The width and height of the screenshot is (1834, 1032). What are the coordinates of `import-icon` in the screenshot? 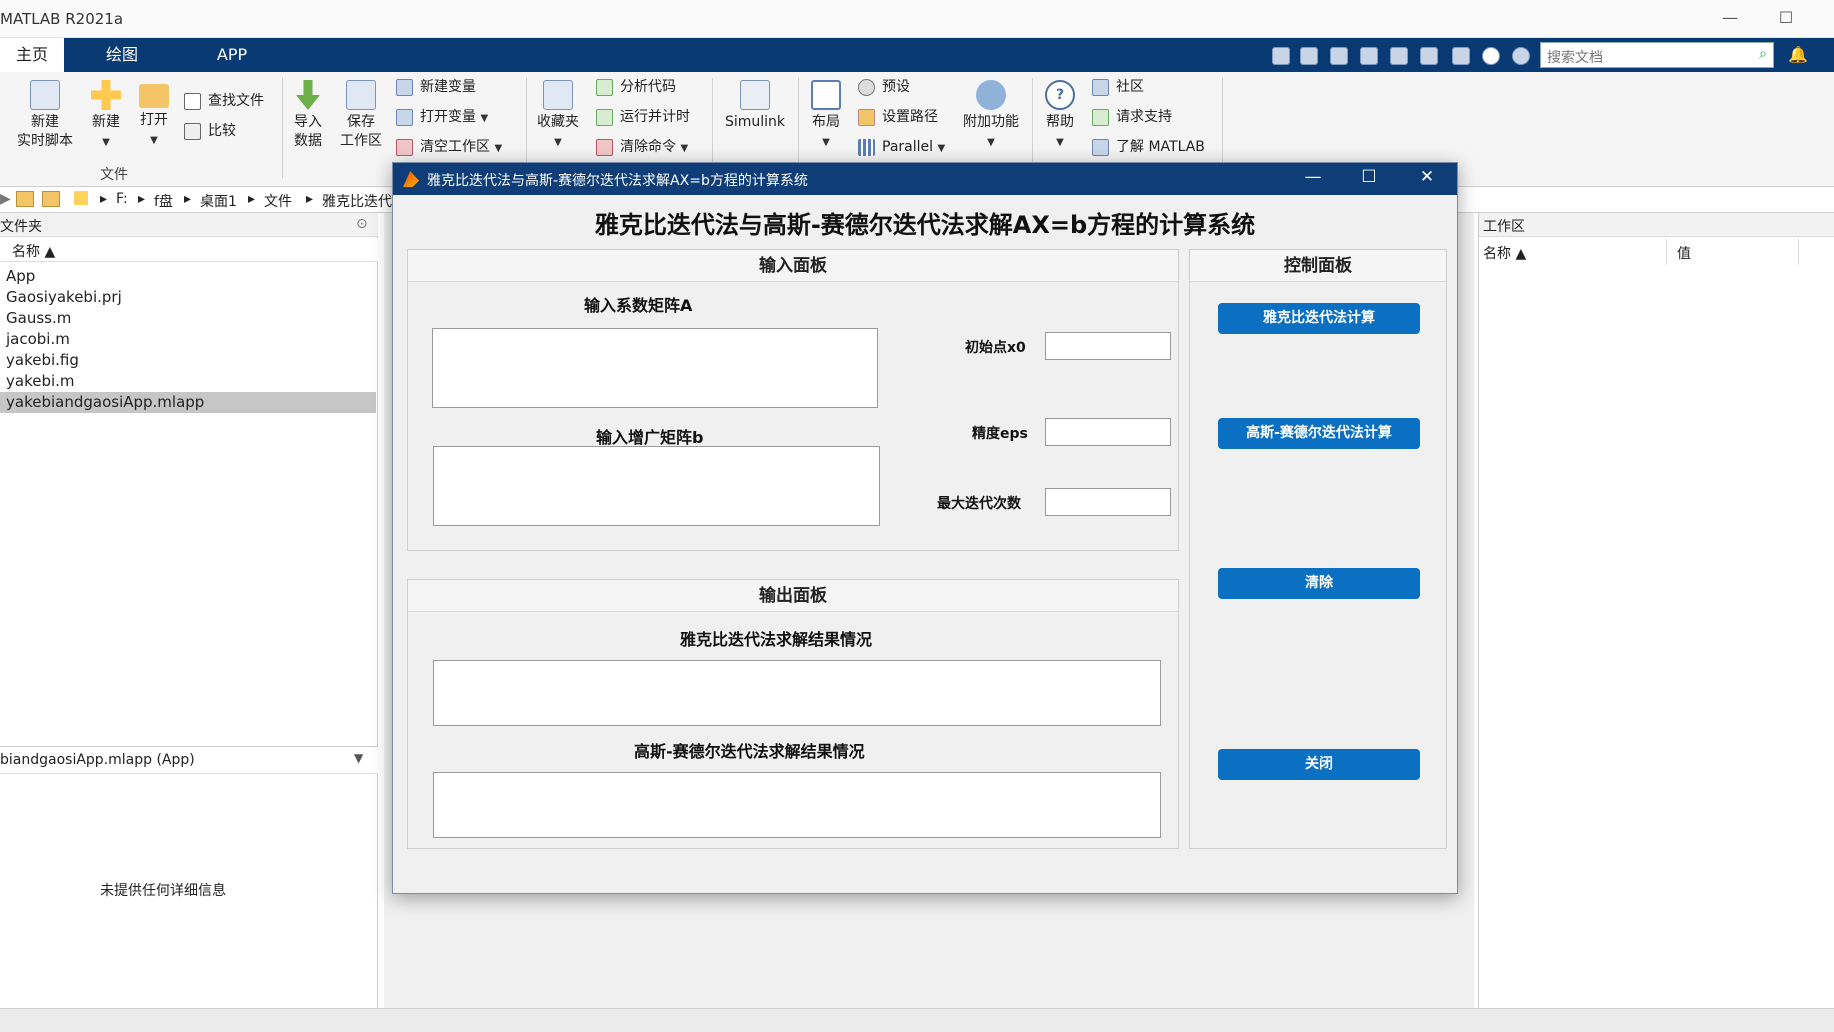 It's located at (308, 95).